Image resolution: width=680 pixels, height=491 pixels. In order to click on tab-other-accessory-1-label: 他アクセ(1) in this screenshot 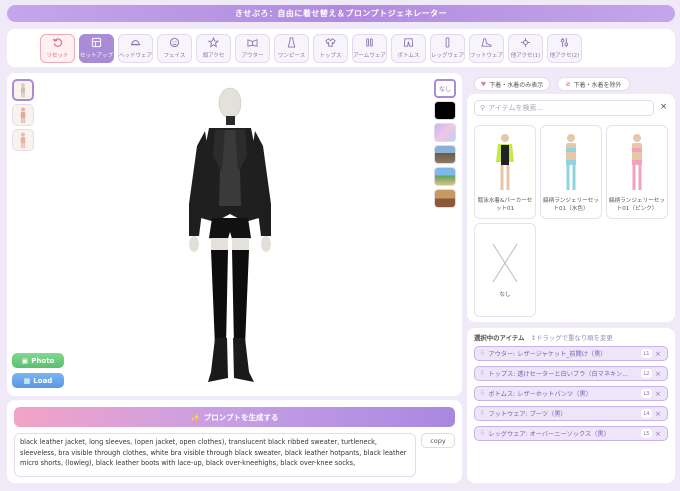, I will do `click(525, 56)`.